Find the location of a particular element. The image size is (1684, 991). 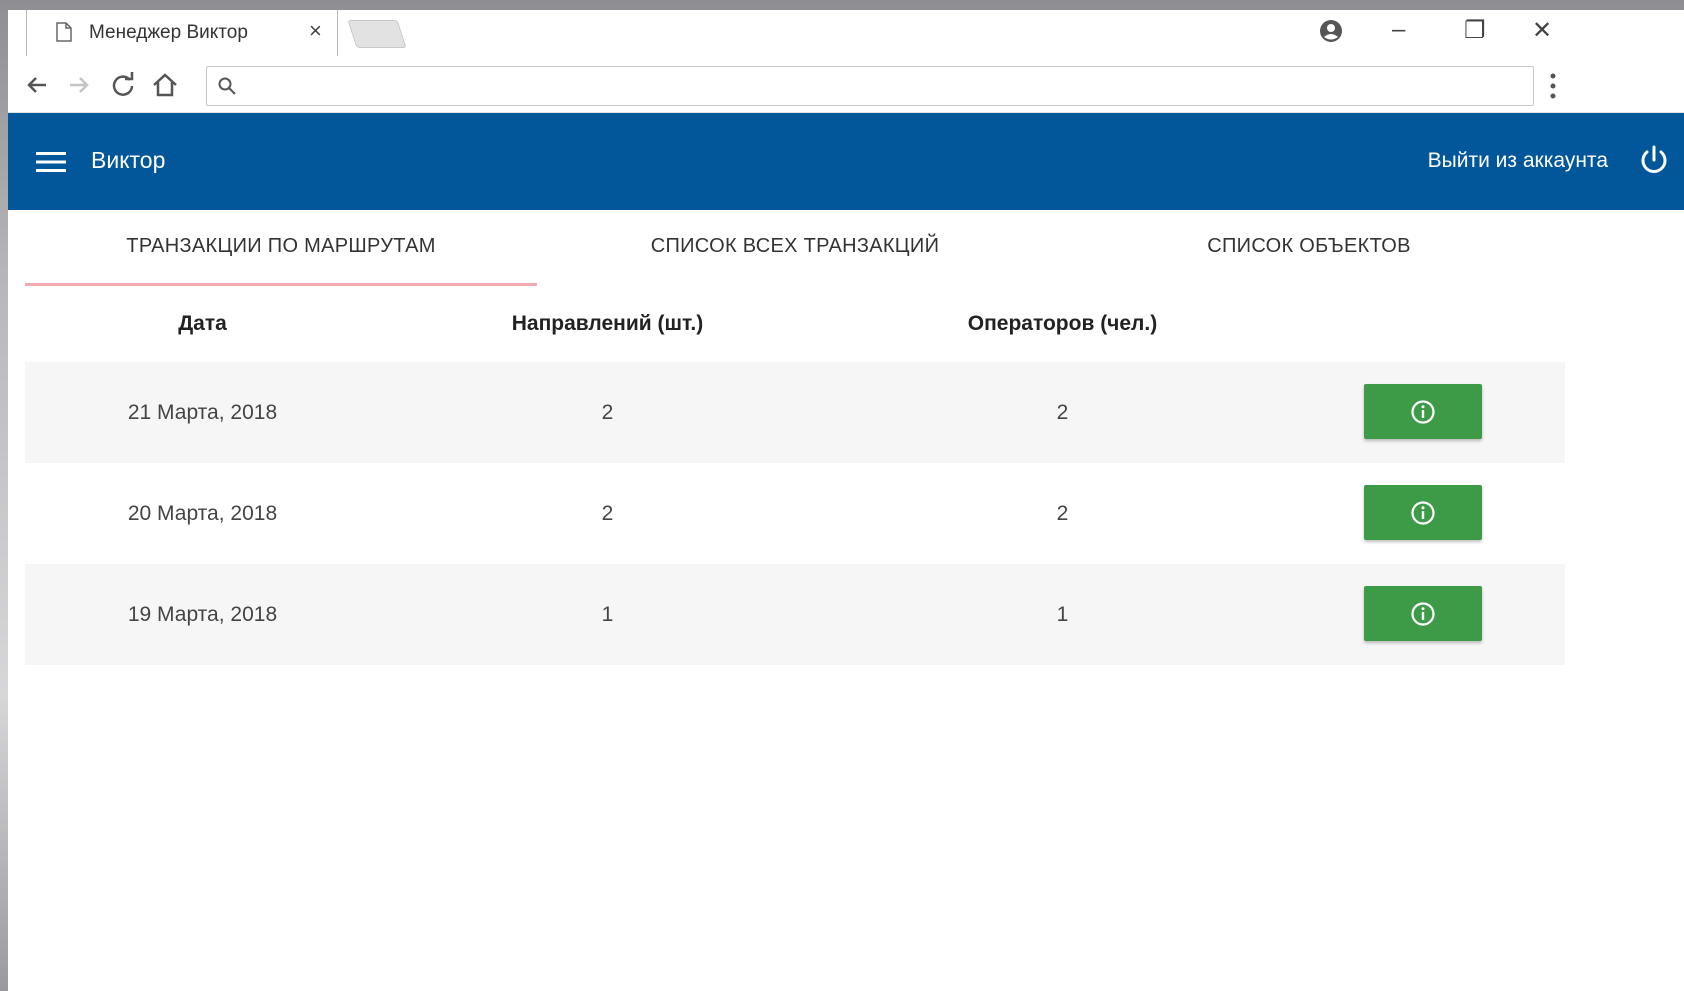

minimize-button: – is located at coordinates (1398, 30).